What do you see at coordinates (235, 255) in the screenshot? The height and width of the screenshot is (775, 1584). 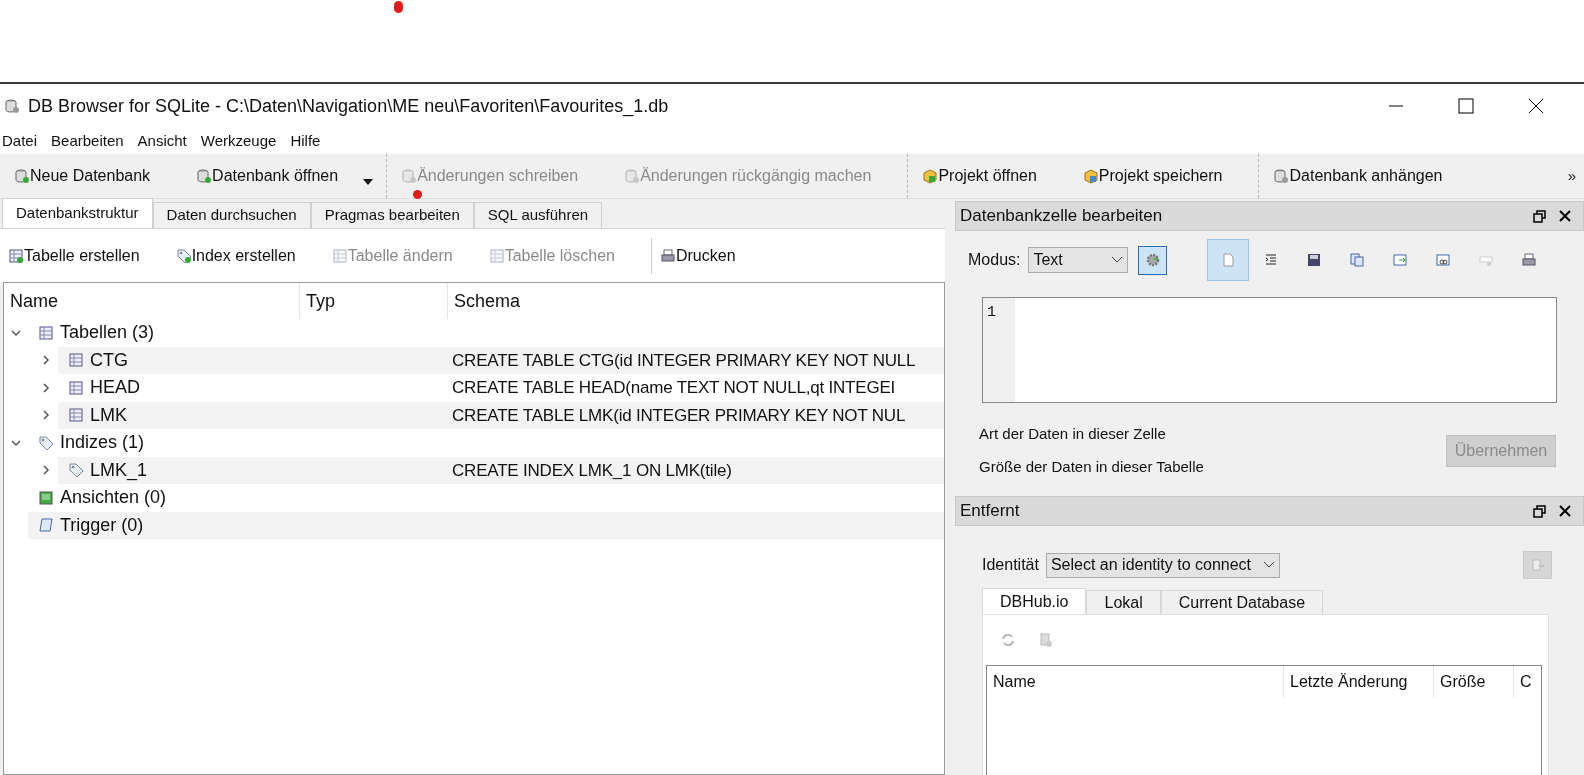 I see `toolbar-button: Index erstellen` at bounding box center [235, 255].